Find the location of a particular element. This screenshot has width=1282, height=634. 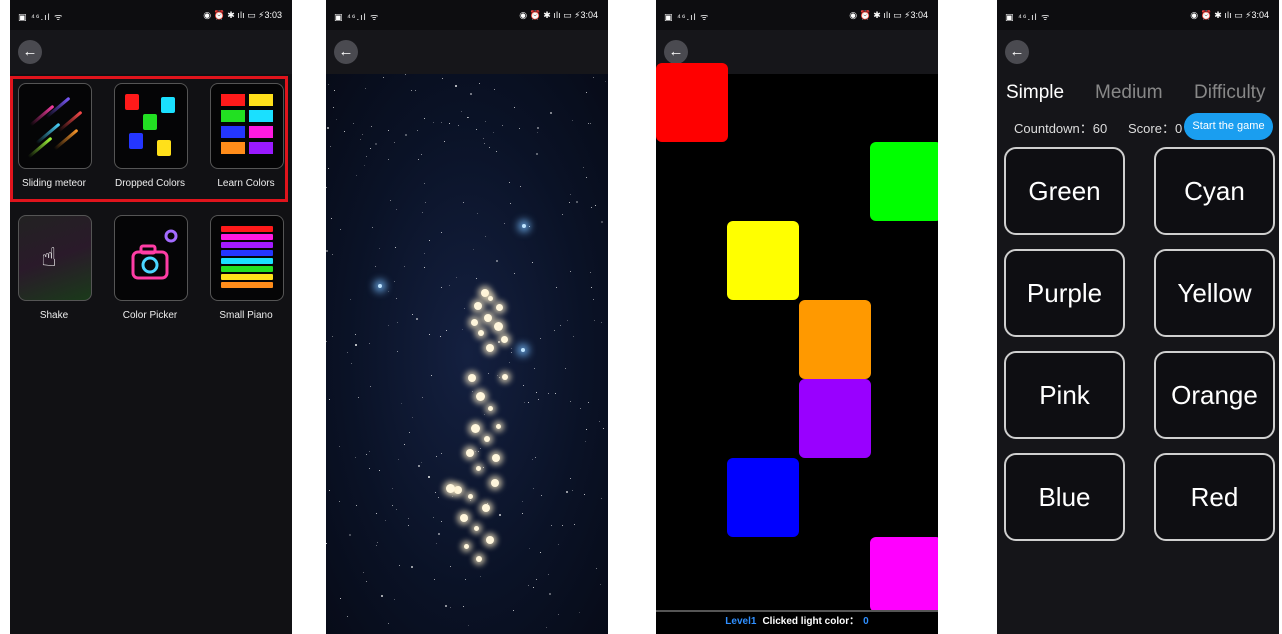

sparkle-star is located at coordinates (380, 286).